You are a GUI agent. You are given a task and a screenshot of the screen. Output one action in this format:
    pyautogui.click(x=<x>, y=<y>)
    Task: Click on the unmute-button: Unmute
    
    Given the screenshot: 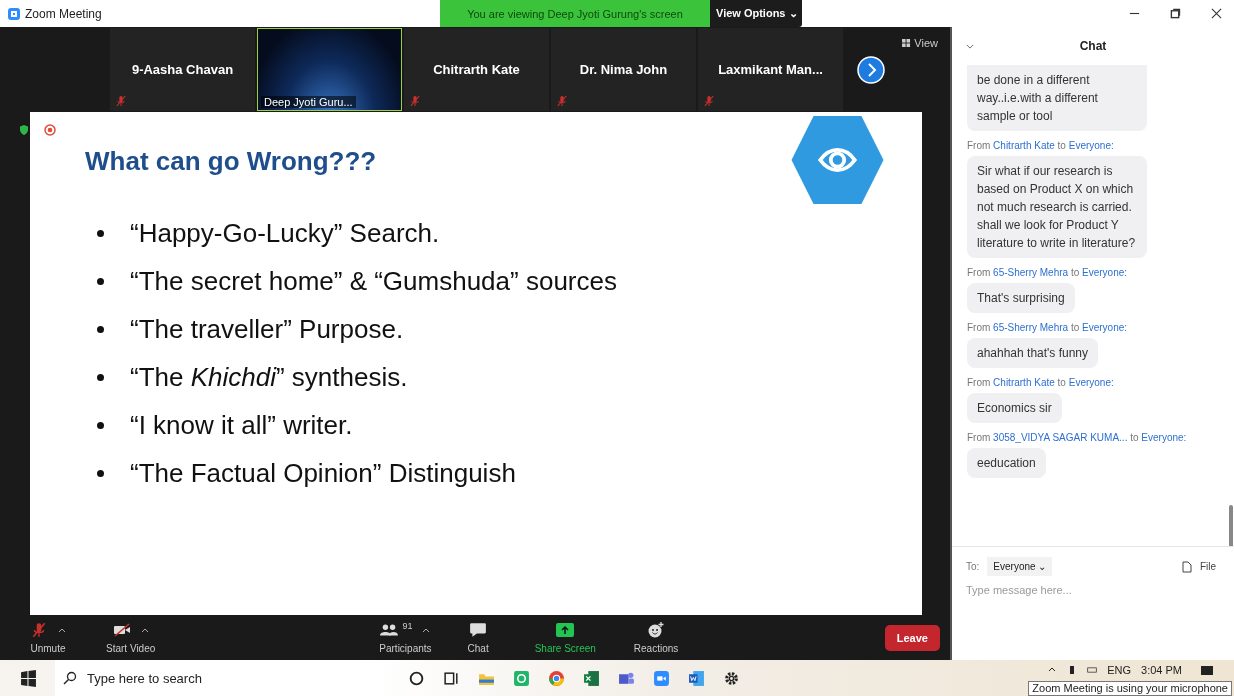 What is the action you would take?
    pyautogui.click(x=48, y=637)
    